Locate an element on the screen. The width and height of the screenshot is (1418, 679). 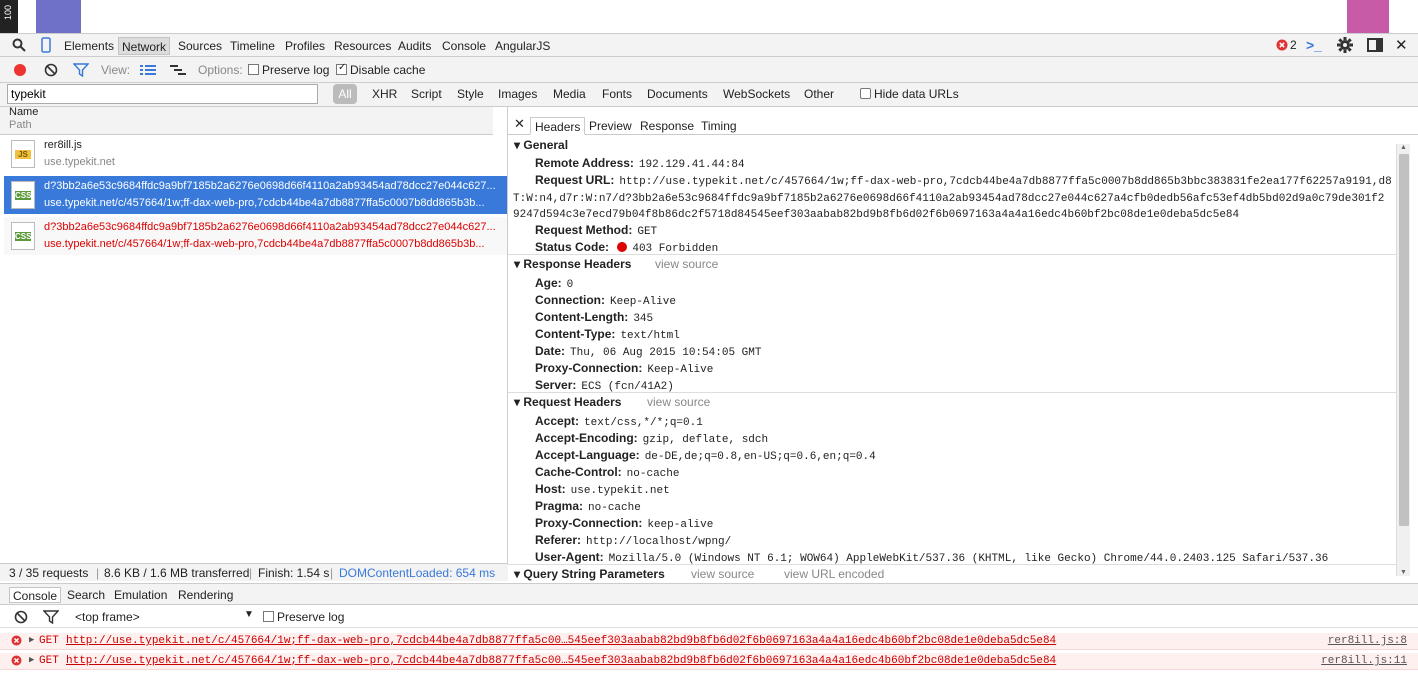
drawer-tab-search: Search is located at coordinates (86, 595).